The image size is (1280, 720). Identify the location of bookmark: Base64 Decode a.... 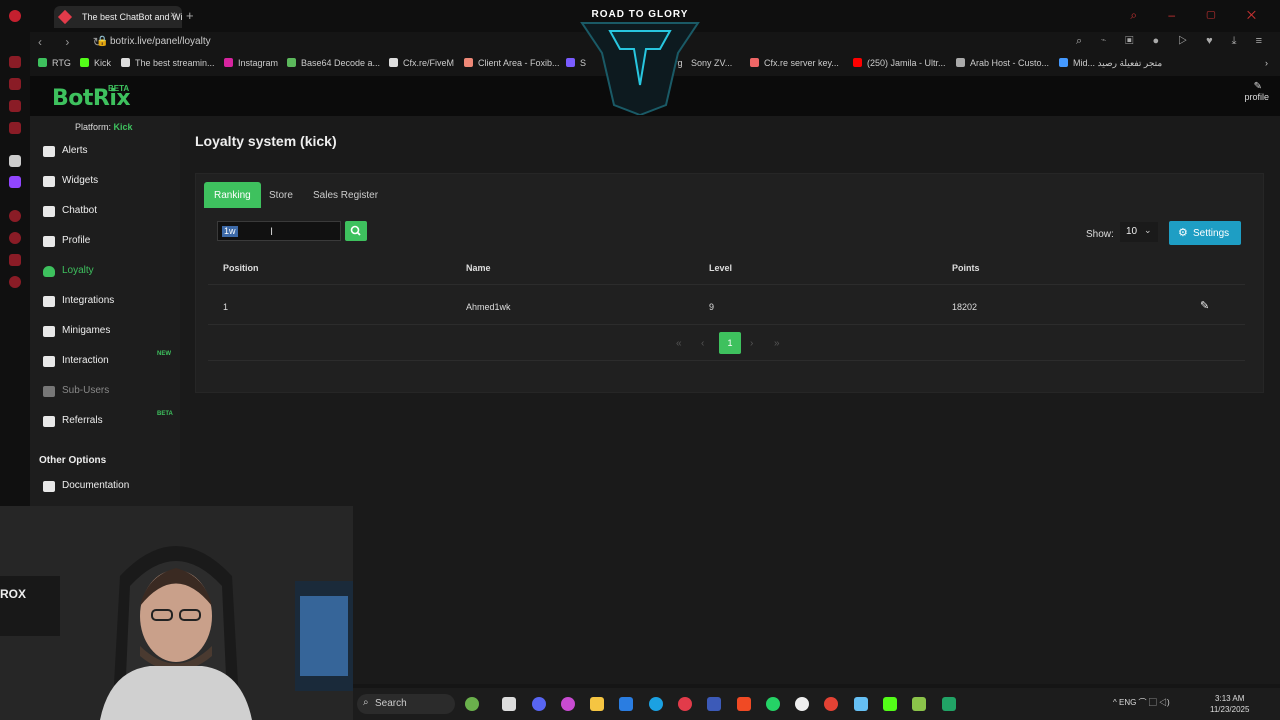
(333, 63).